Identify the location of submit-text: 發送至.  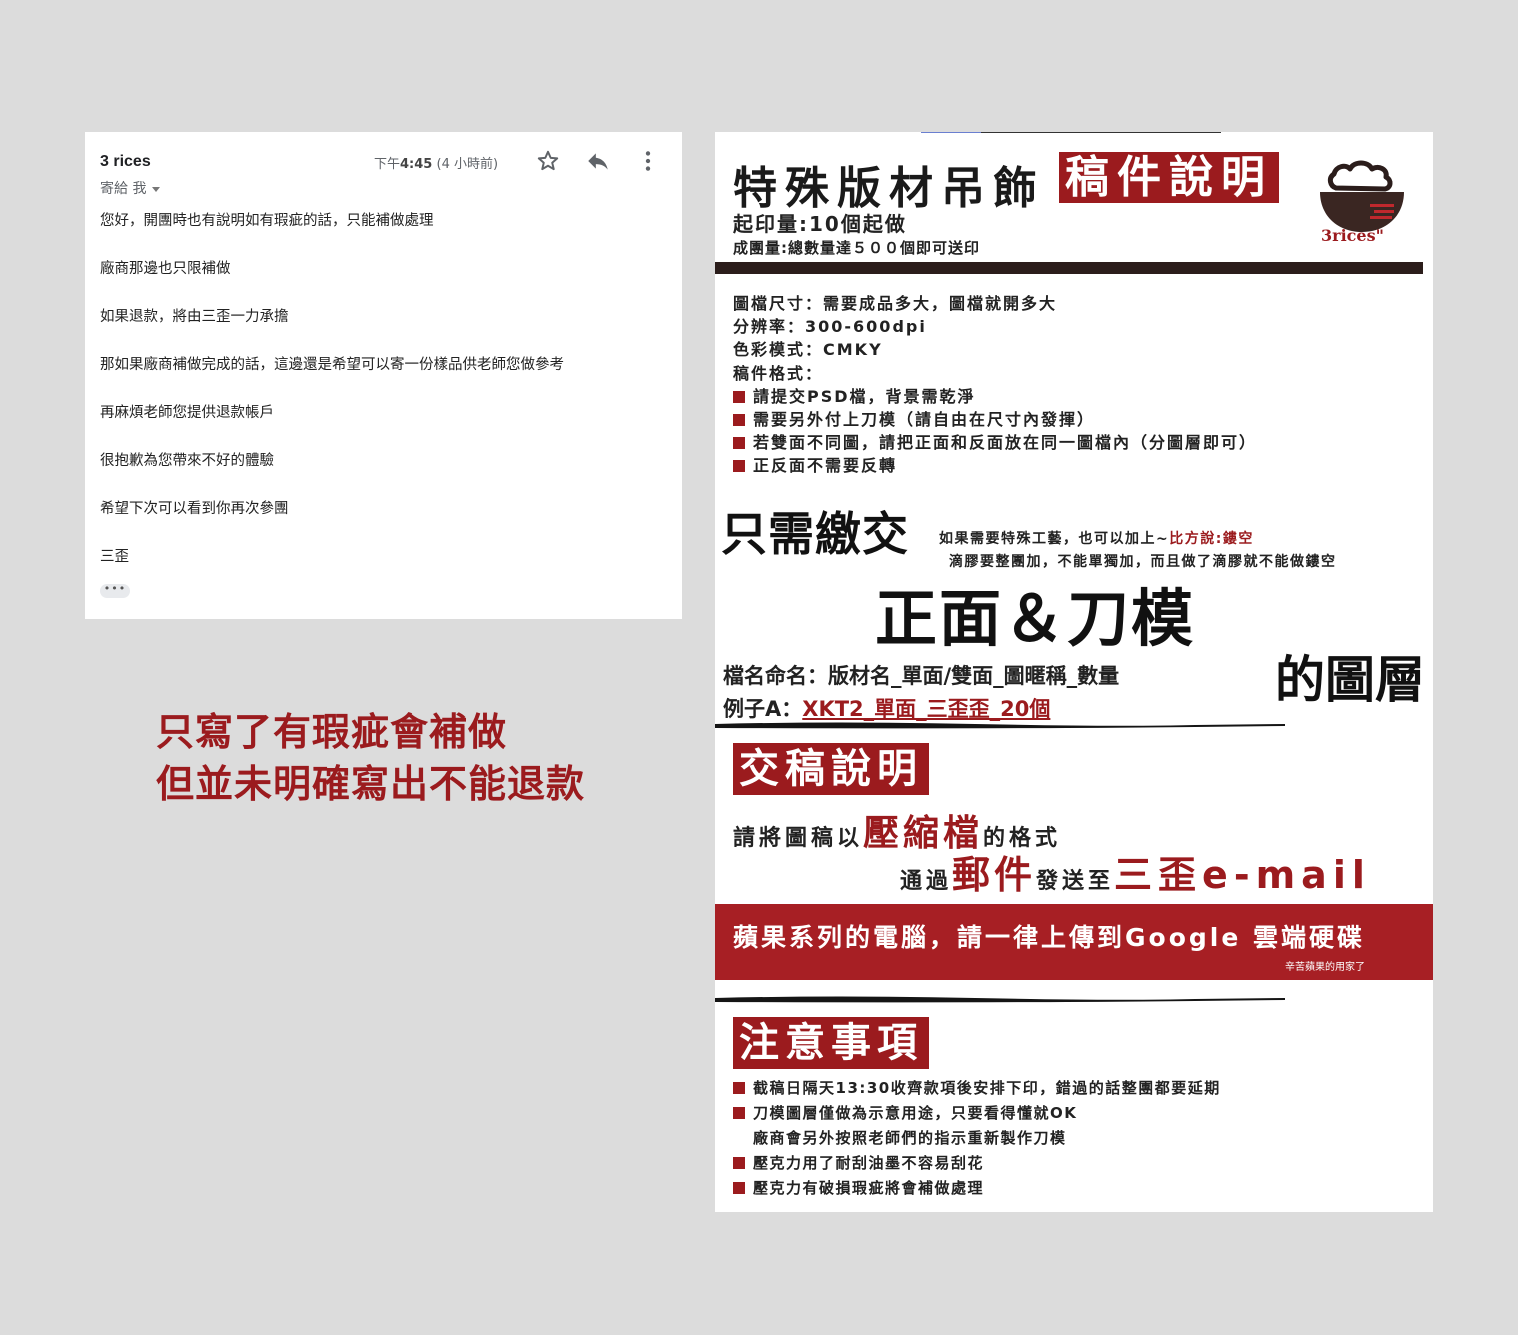
(1075, 881).